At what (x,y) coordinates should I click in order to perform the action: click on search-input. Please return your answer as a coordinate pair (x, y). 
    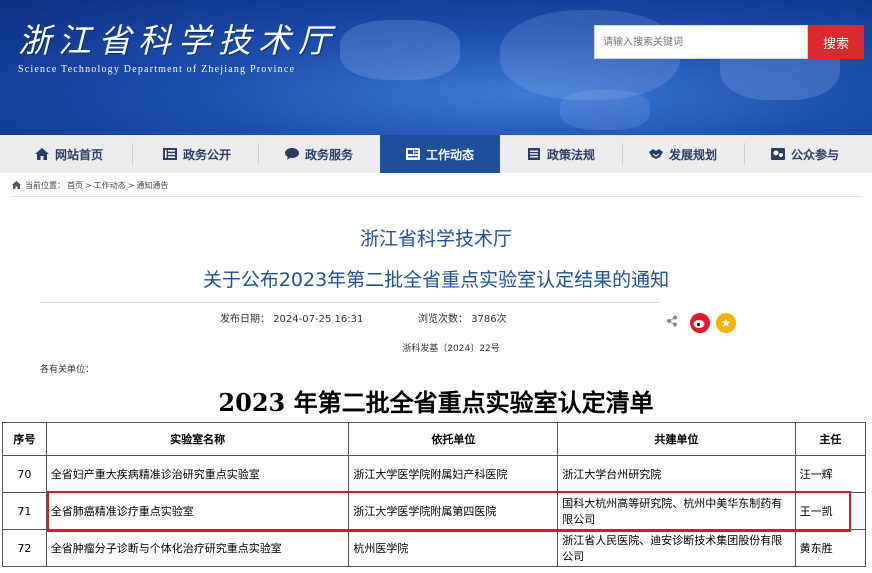
    Looking at the image, I should click on (701, 42).